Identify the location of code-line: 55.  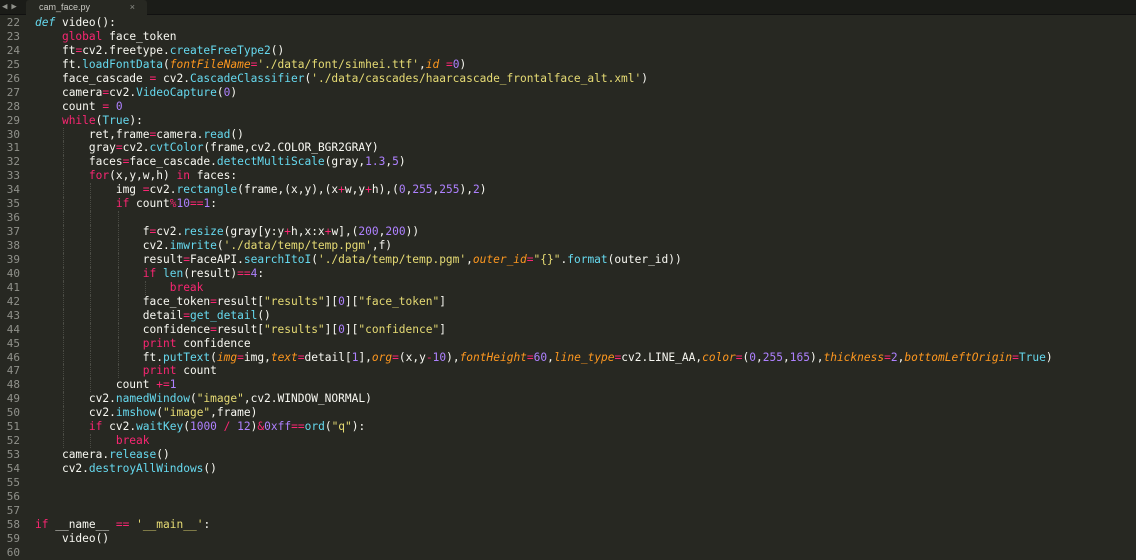
(568, 483).